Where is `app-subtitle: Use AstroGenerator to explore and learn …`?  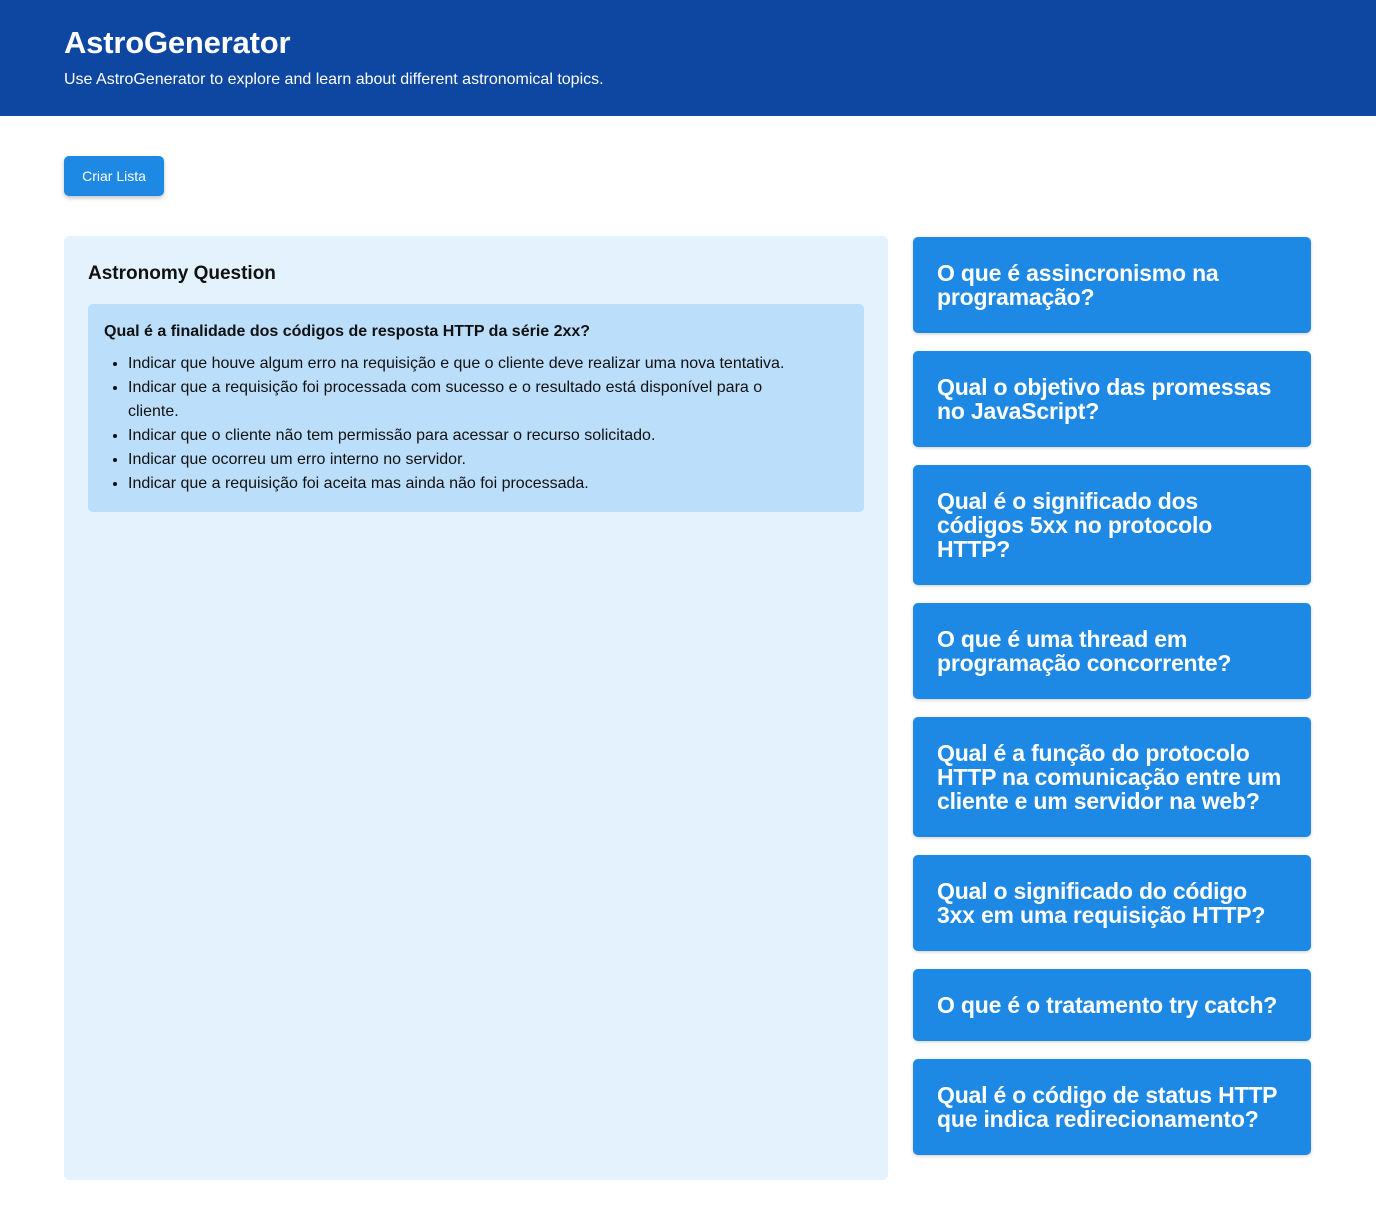
app-subtitle: Use AstroGenerator to explore and learn … is located at coordinates (334, 79).